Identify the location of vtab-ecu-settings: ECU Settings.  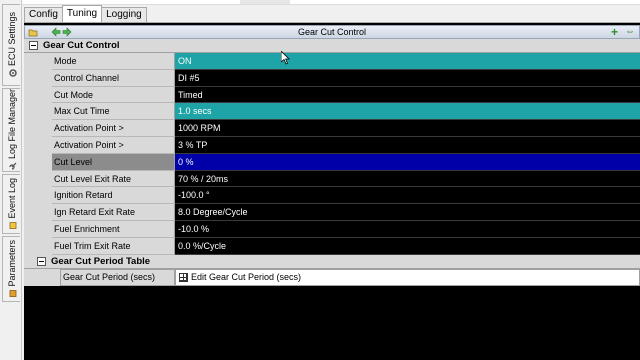
(11, 45).